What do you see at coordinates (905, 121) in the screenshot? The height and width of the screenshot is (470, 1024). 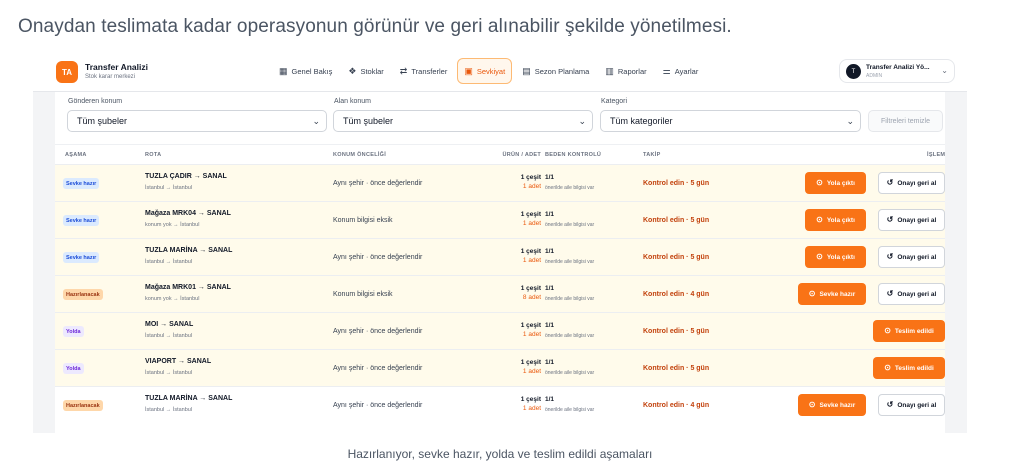 I see `clear-filters-button: Filtreleri temizle` at bounding box center [905, 121].